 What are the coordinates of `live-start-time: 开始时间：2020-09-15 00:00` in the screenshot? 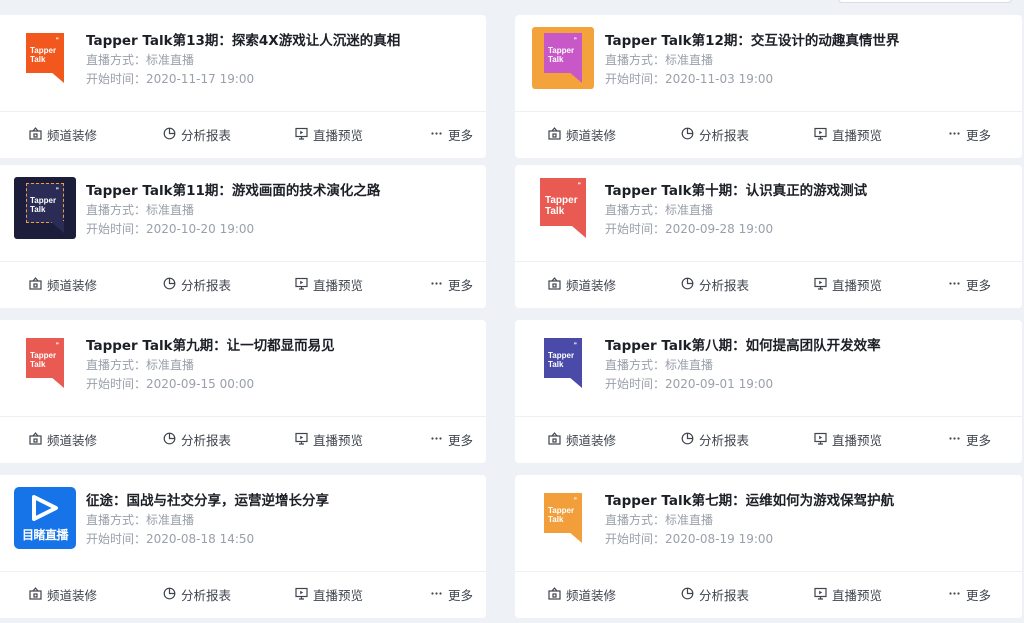 It's located at (170, 384).